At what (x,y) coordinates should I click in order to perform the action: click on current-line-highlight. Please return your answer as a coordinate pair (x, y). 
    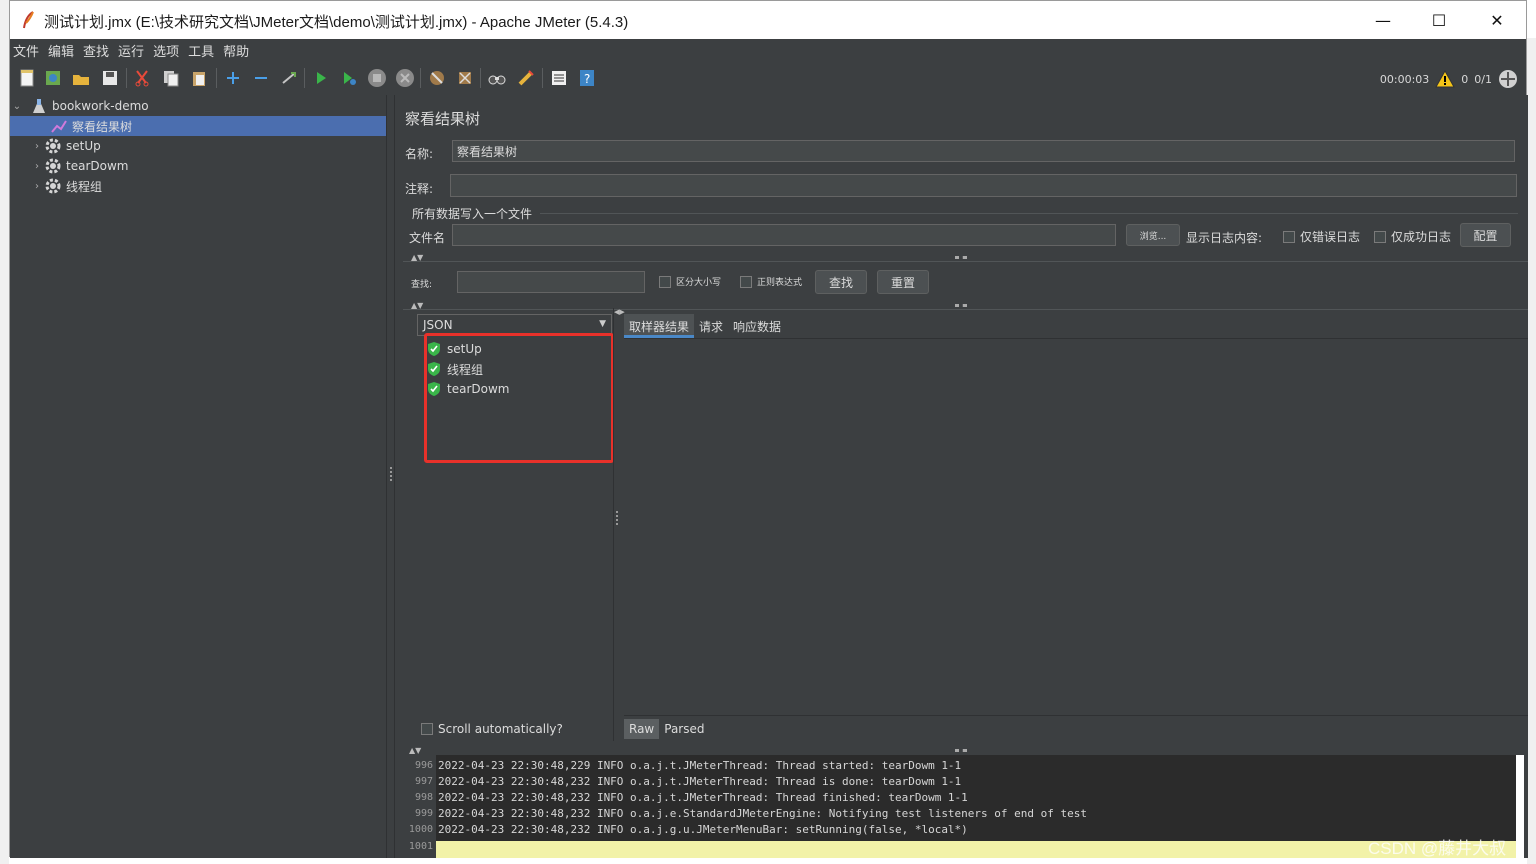
    Looking at the image, I should click on (976, 849).